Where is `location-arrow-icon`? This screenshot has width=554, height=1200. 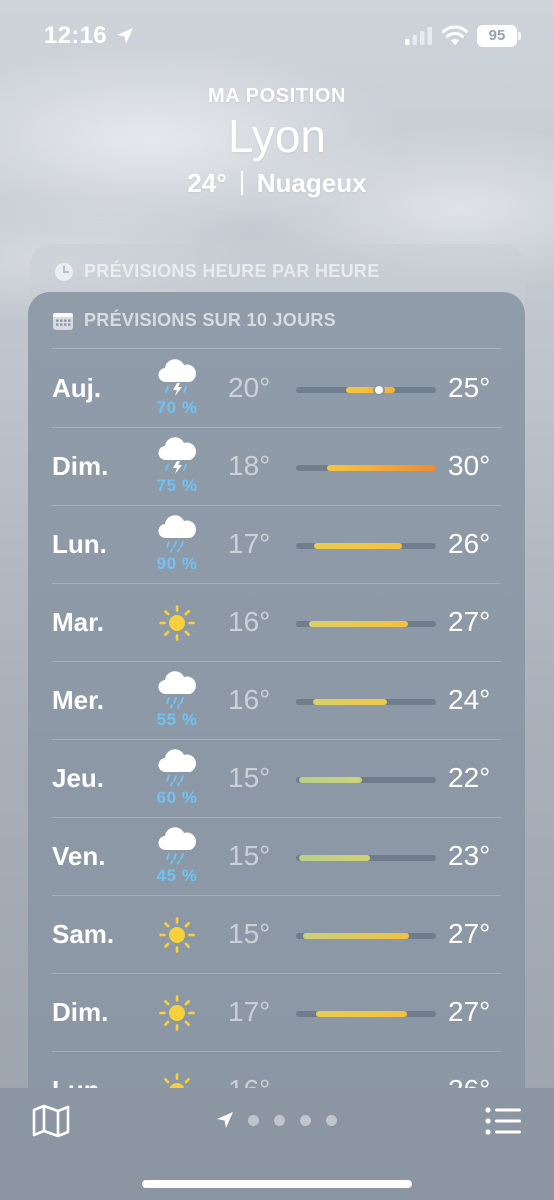
location-arrow-icon is located at coordinates (125, 36).